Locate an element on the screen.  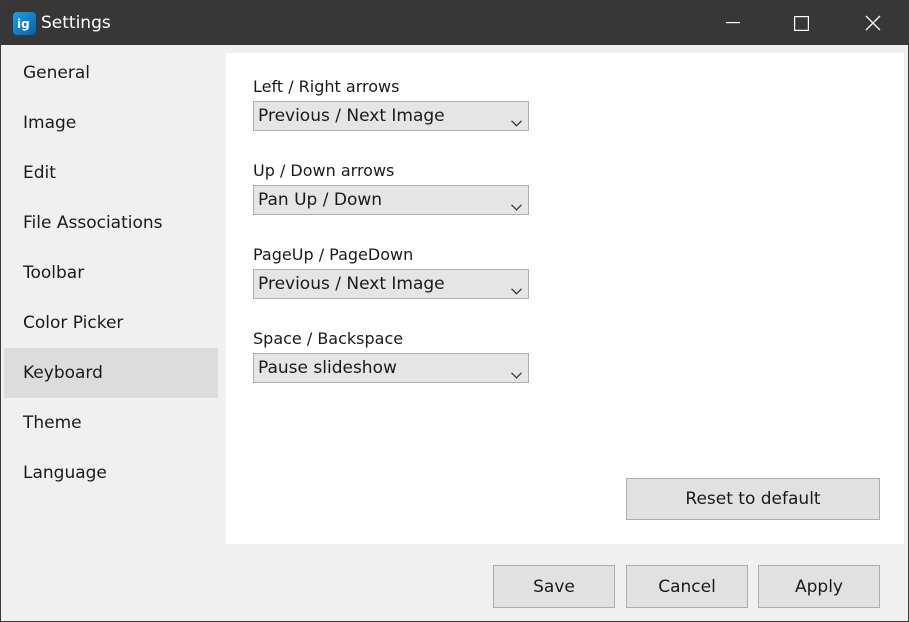
minimize-button is located at coordinates (733, 23).